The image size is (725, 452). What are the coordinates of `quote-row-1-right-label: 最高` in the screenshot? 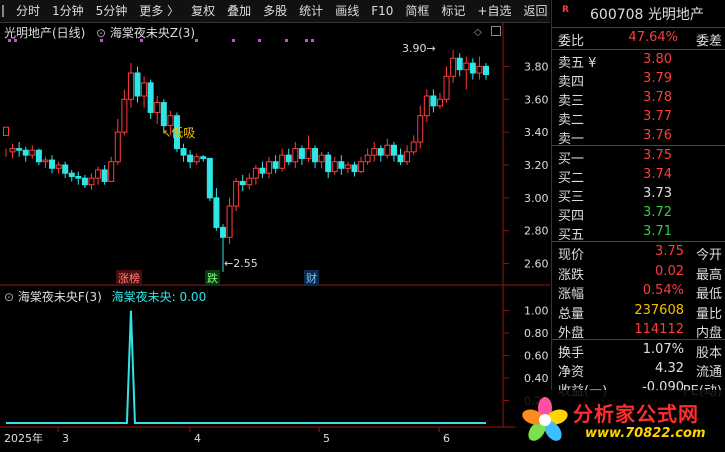 It's located at (708, 275).